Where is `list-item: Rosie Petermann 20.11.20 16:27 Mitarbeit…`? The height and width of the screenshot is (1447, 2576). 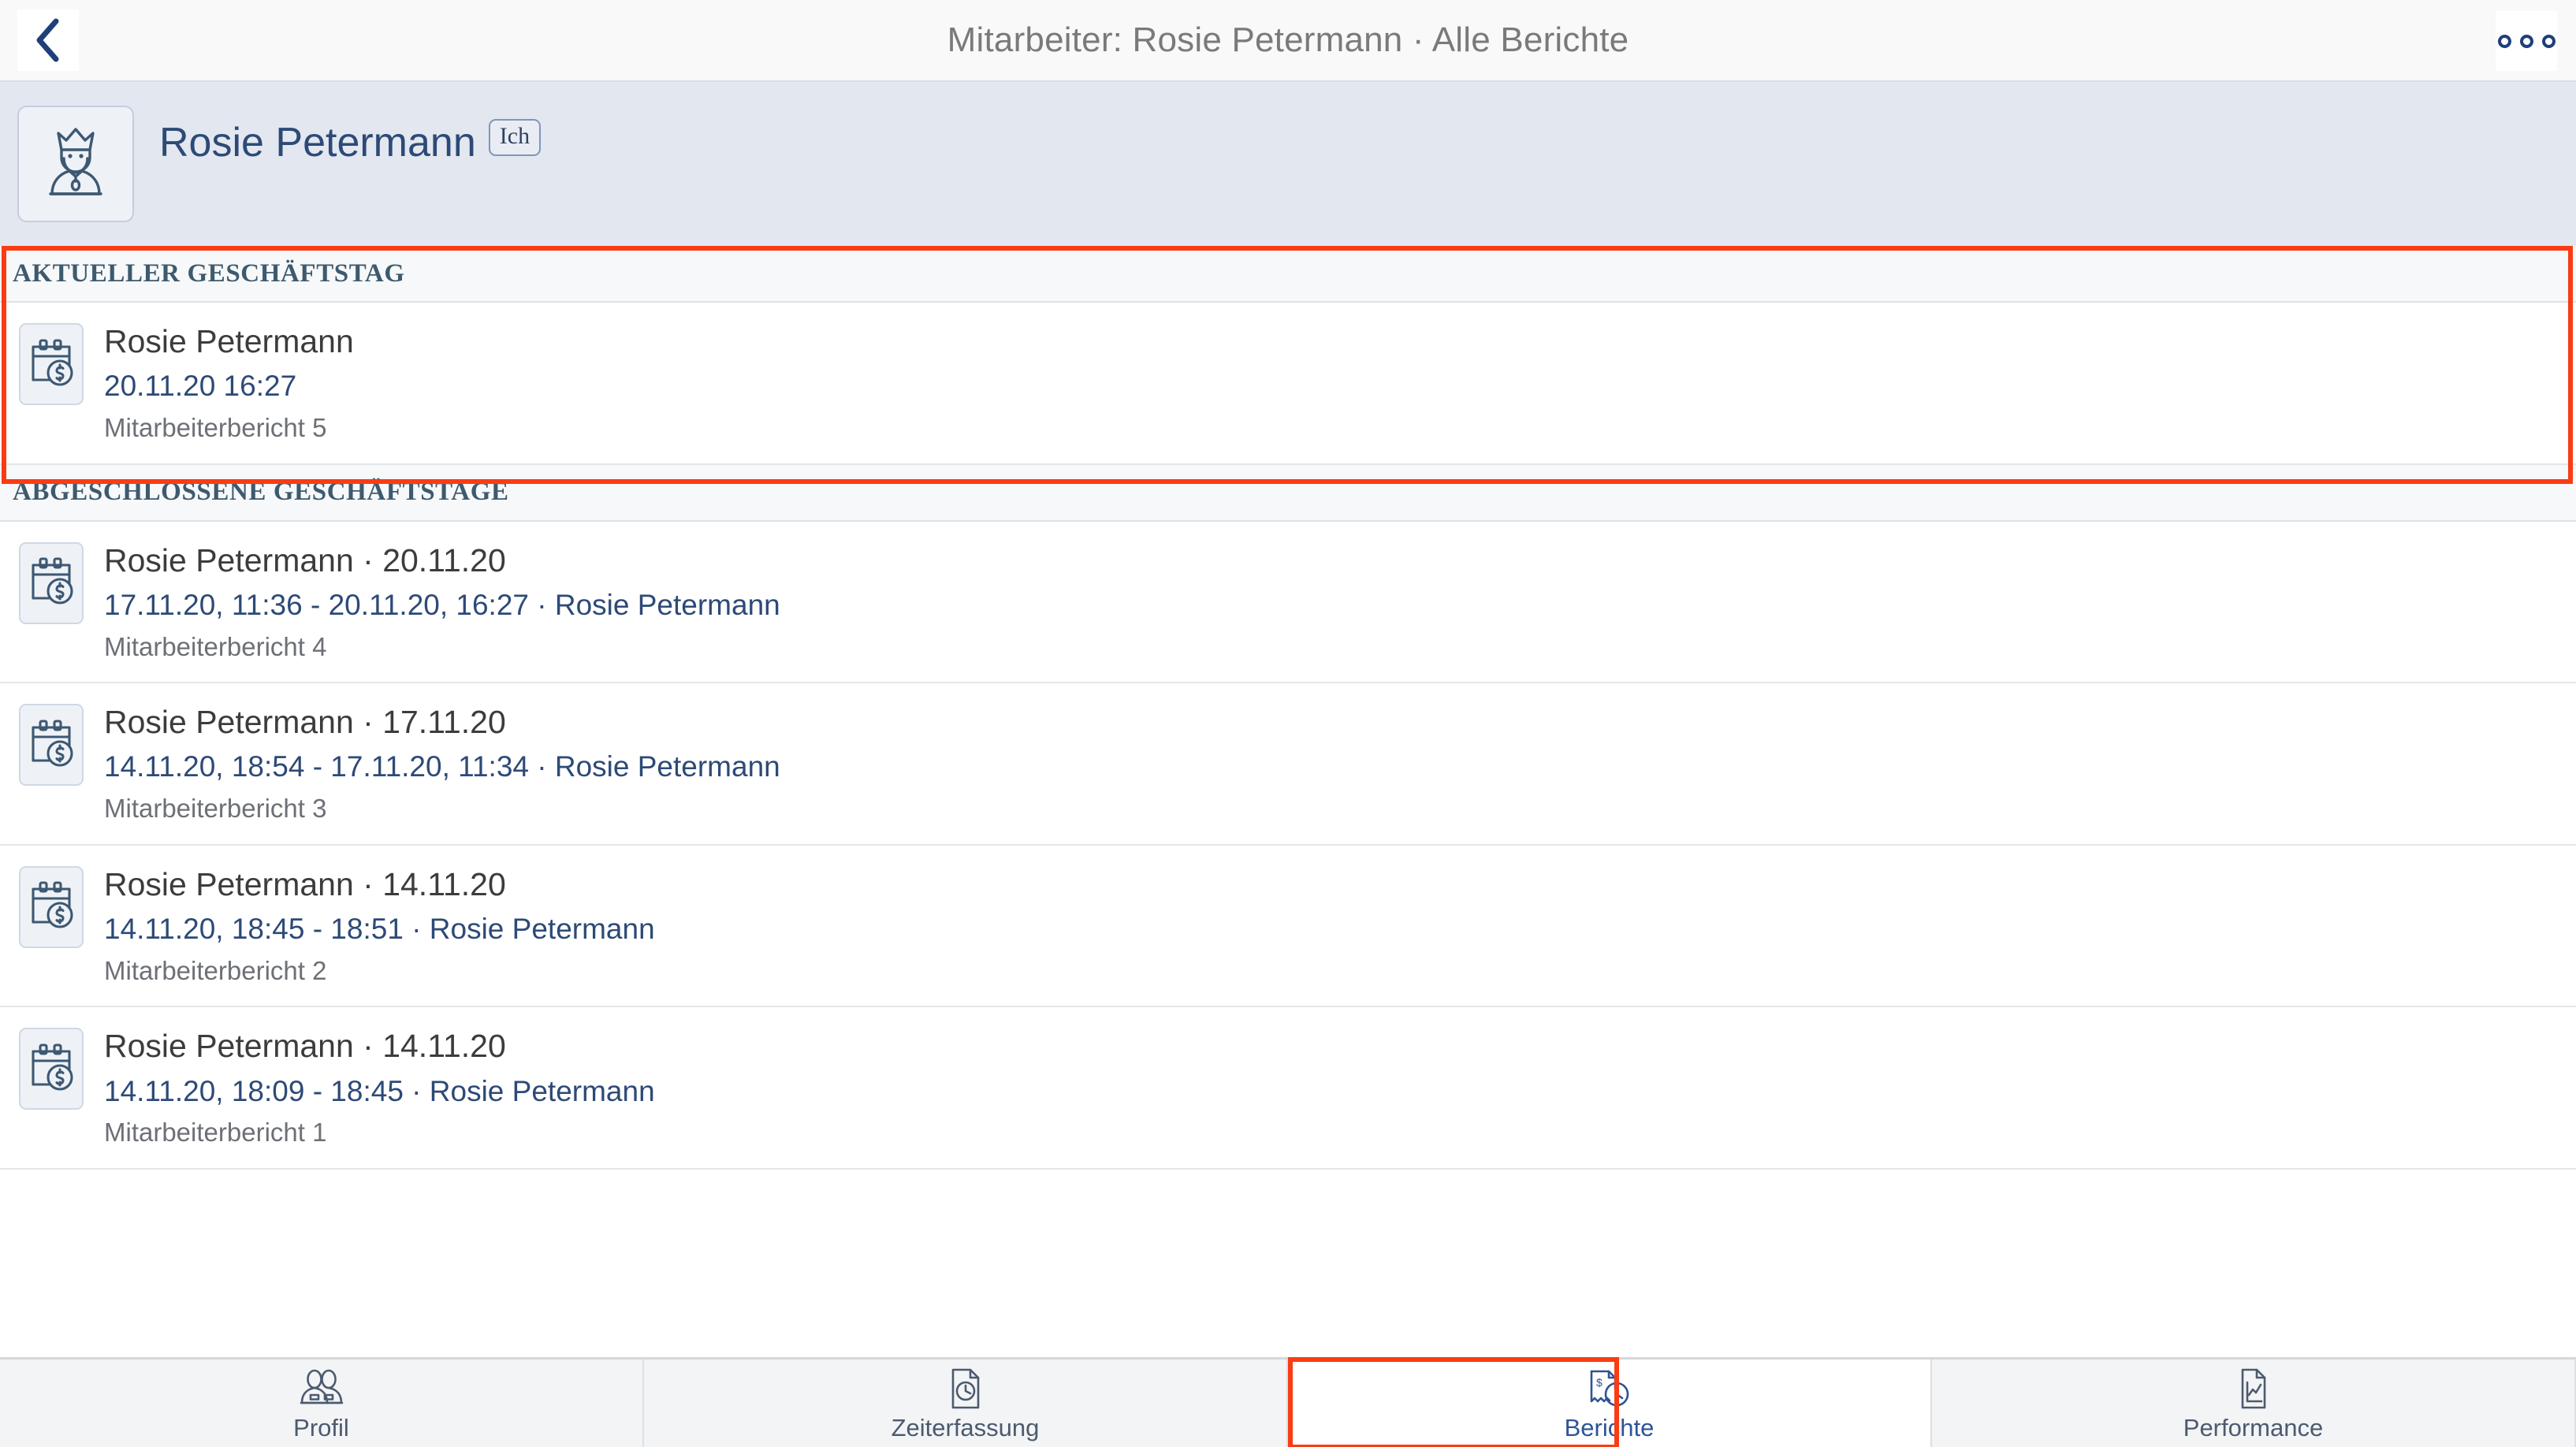 list-item: Rosie Petermann 20.11.20 16:27 Mitarbeit… is located at coordinates (1288, 384).